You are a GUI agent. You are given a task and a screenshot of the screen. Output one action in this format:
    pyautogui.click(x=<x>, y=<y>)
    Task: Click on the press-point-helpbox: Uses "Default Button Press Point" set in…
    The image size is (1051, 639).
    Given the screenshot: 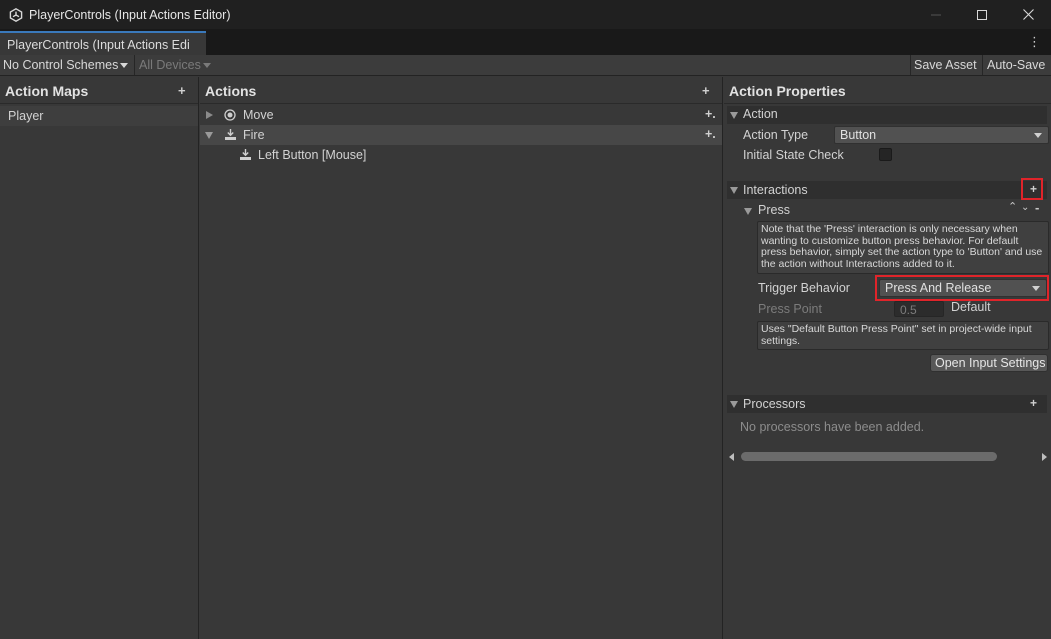 What is the action you would take?
    pyautogui.click(x=903, y=335)
    